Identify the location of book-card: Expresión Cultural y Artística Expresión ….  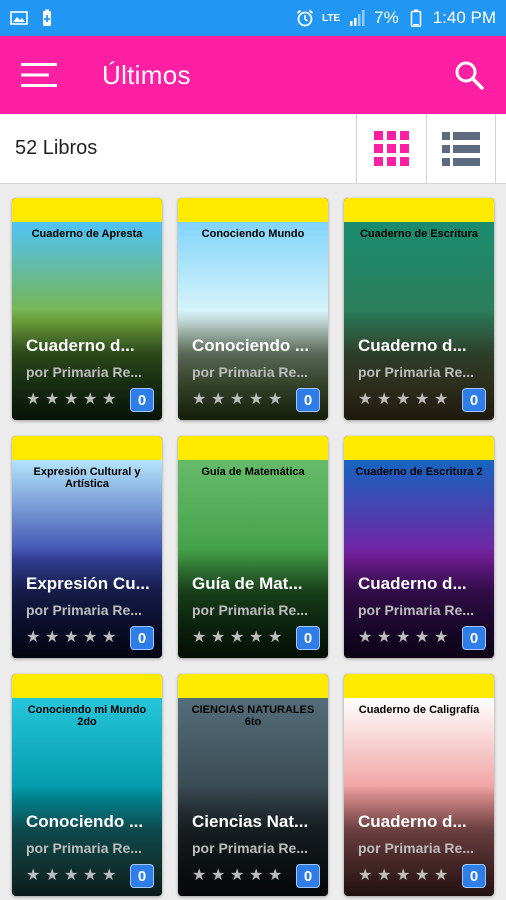
(87, 547).